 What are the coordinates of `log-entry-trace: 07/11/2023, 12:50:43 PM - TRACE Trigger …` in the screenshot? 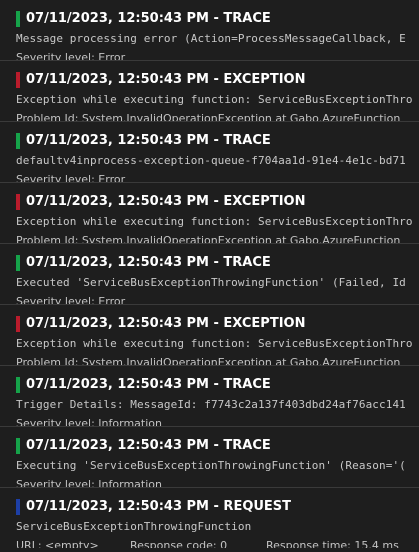 It's located at (209, 396).